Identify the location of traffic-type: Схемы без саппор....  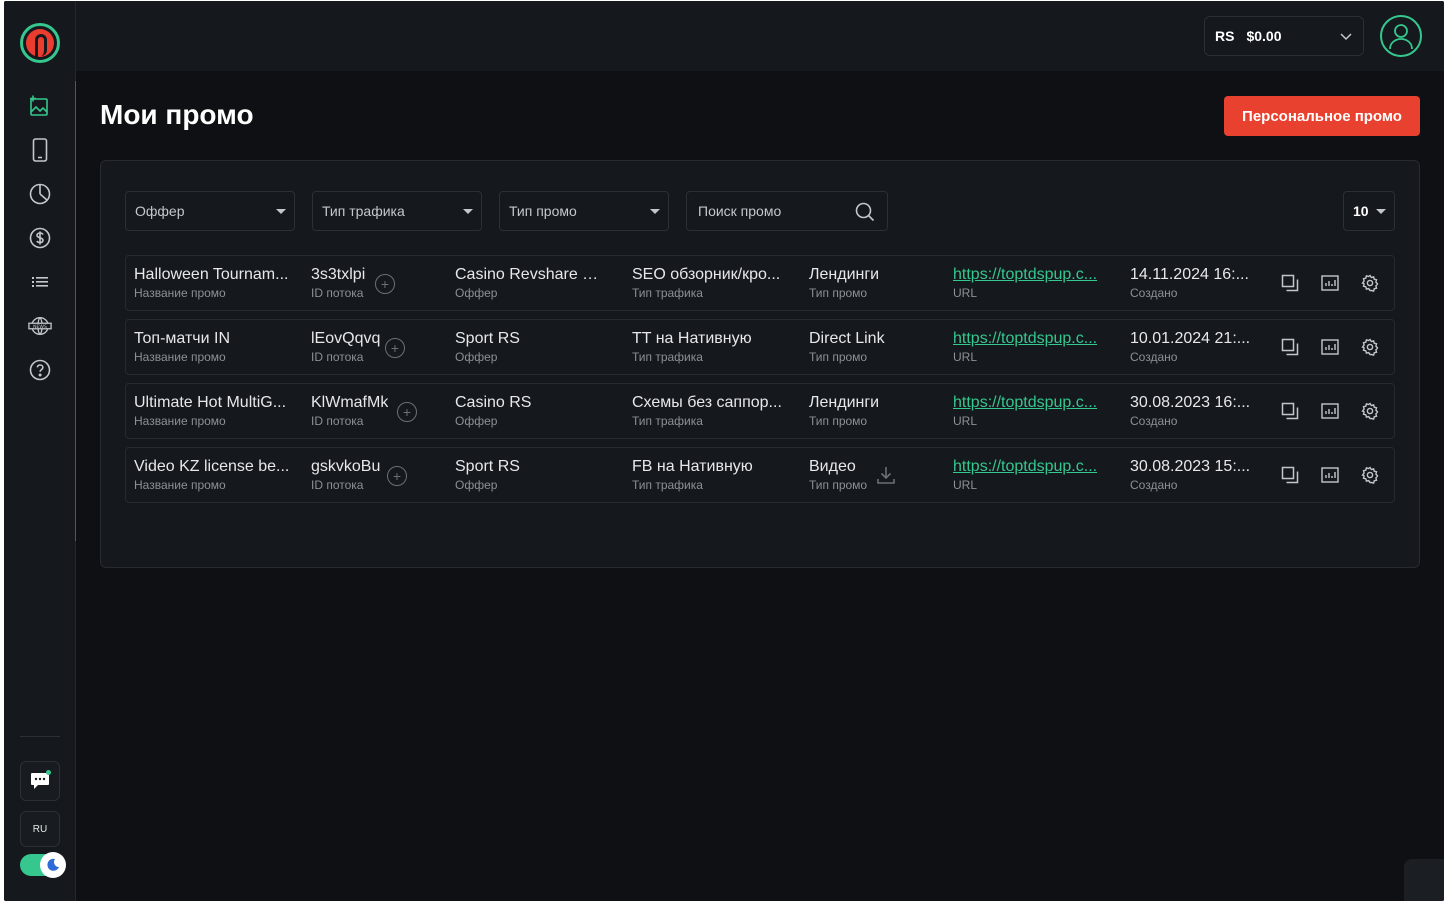
(707, 402).